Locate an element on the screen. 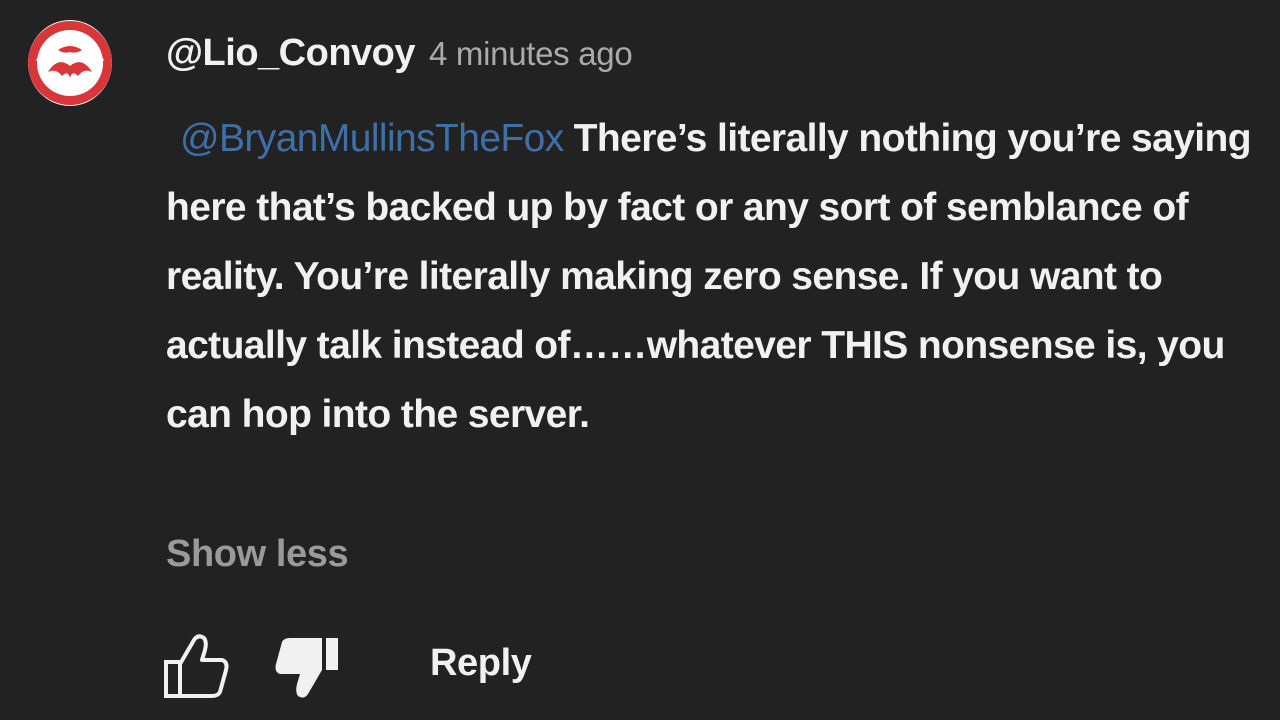  like-button is located at coordinates (197, 667).